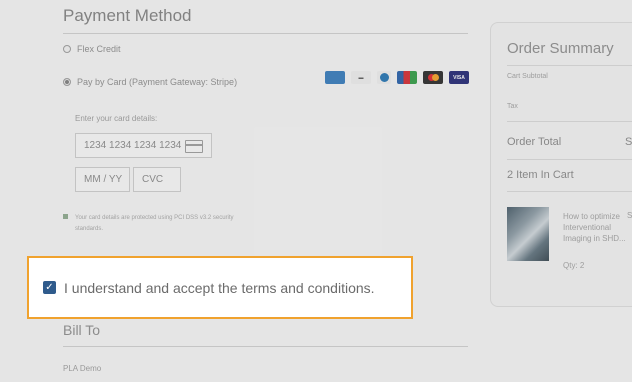 This screenshot has width=632, height=382. I want to click on lock-icon, so click(65, 216).